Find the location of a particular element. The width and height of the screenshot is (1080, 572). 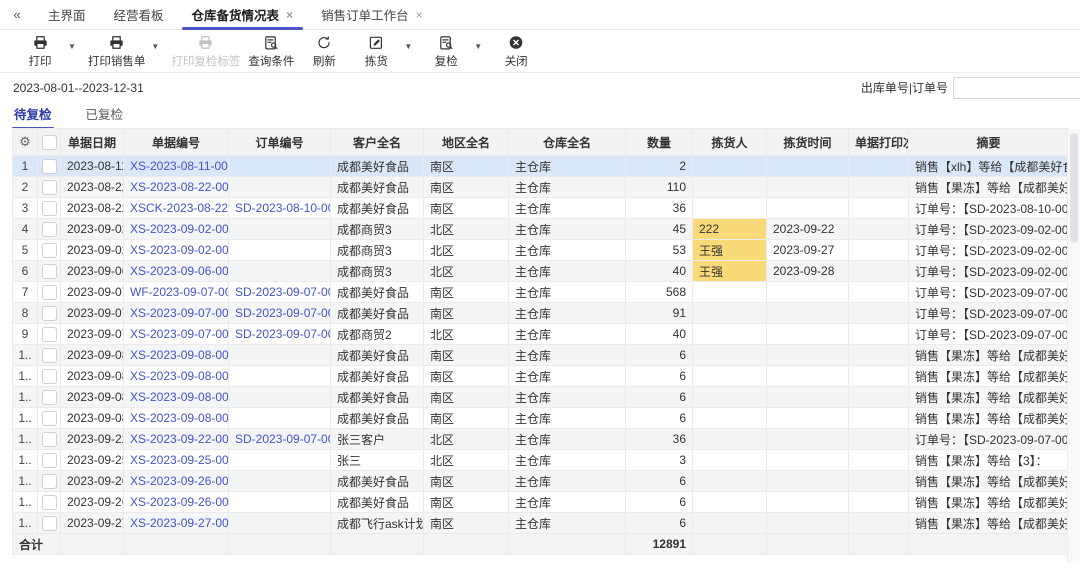

cell-customer: 成都美好食品 is located at coordinates (377, 187).